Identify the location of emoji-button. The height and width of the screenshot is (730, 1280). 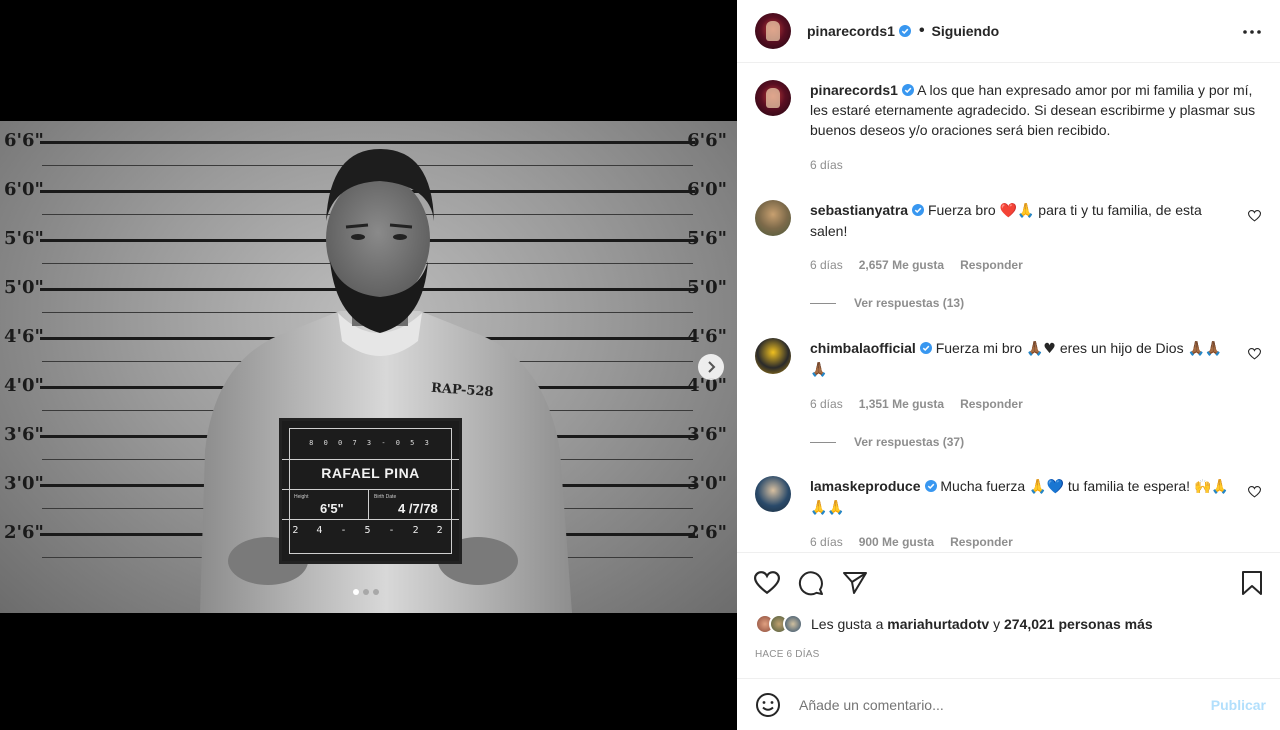
(768, 705).